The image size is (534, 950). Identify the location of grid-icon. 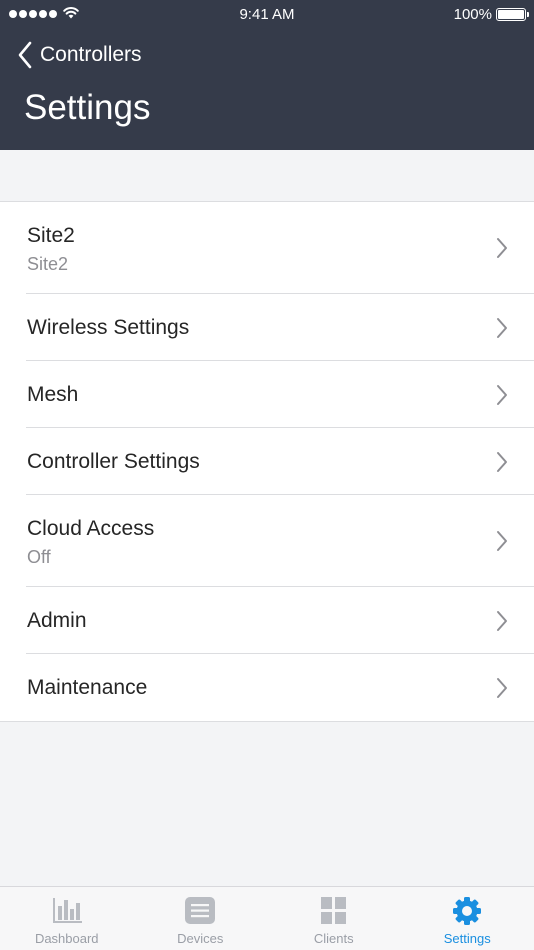
(333, 910).